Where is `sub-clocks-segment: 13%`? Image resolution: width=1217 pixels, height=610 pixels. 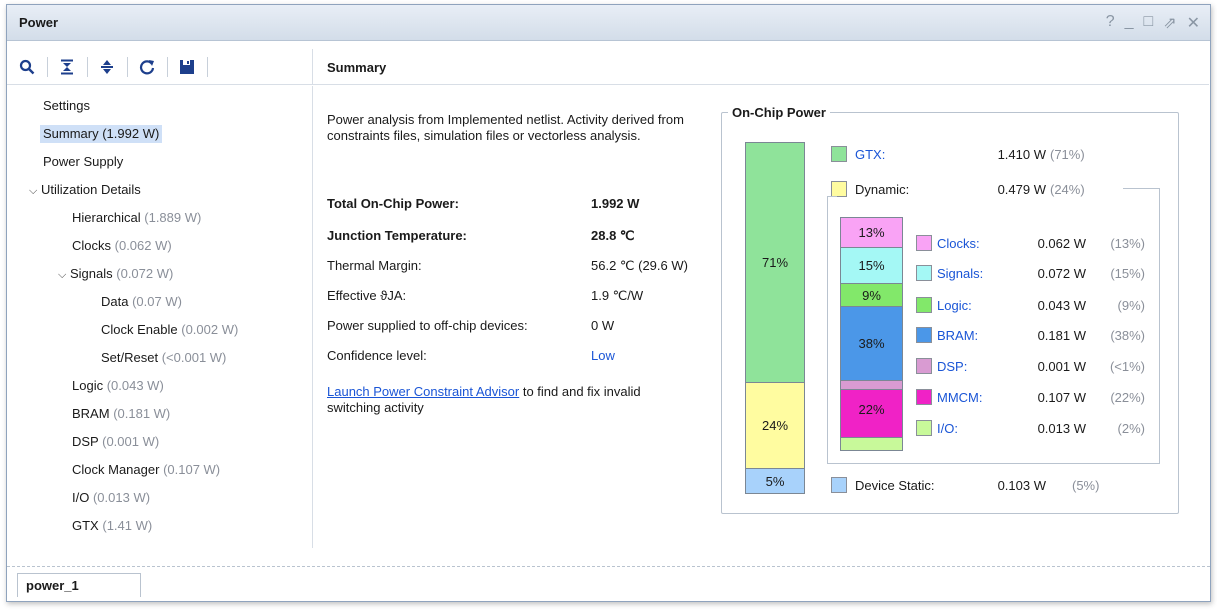 sub-clocks-segment: 13% is located at coordinates (871, 232).